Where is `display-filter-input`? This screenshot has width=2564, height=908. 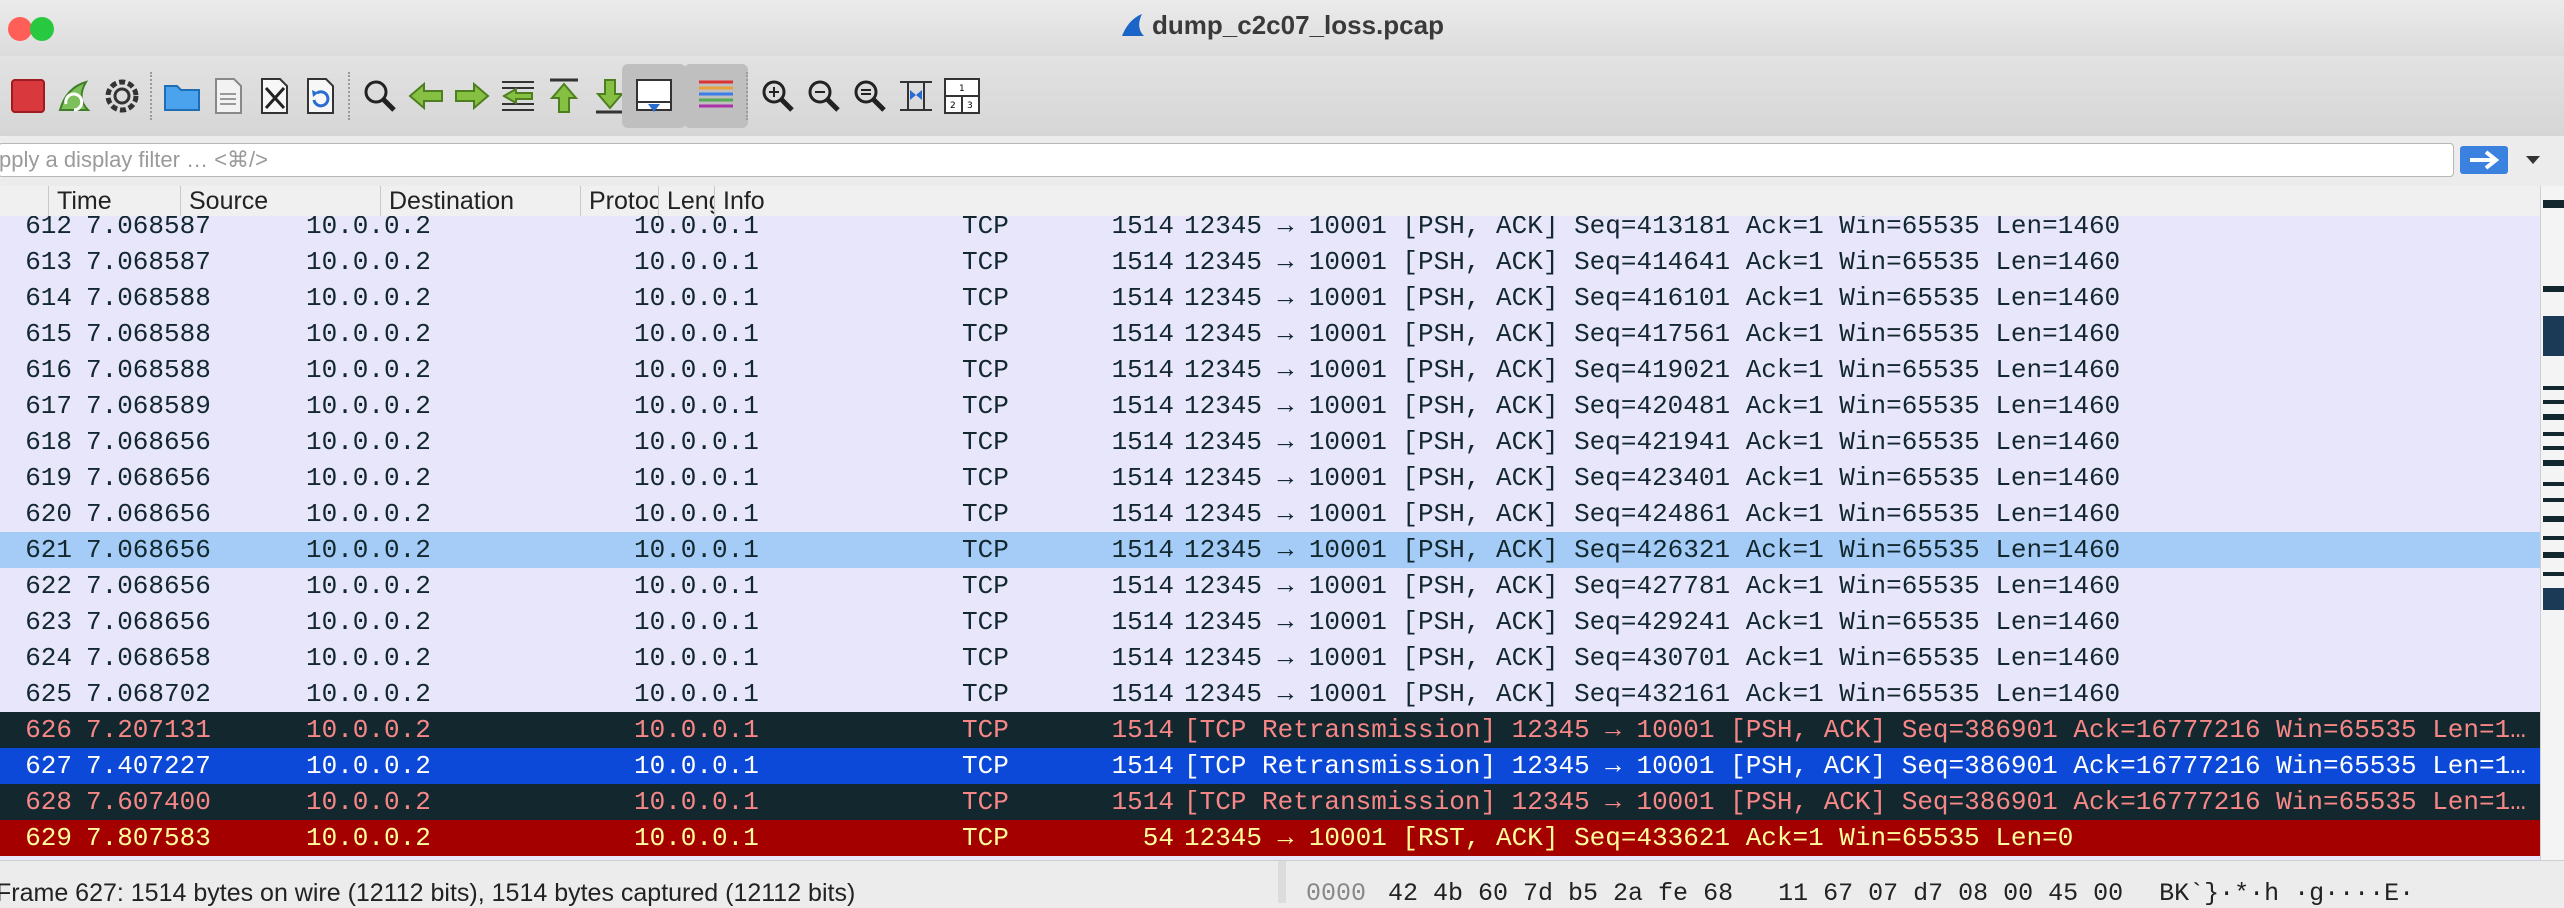
display-filter-input is located at coordinates (1227, 160).